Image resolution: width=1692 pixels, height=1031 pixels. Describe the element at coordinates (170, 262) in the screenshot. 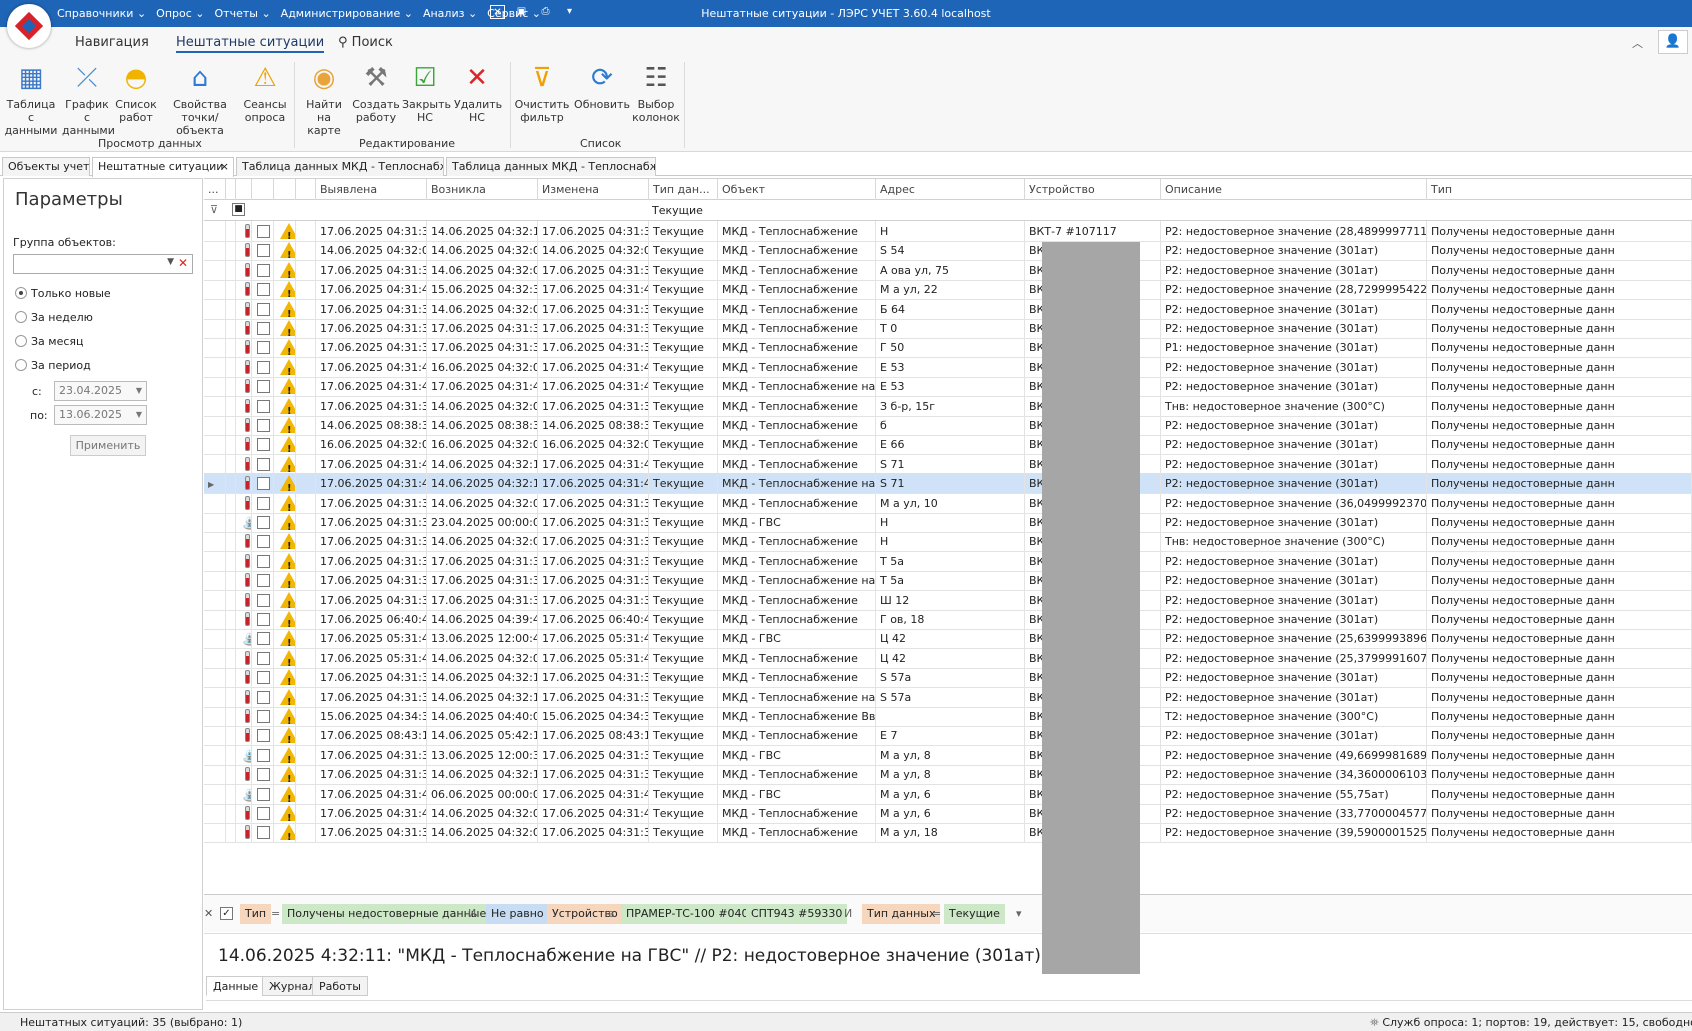

I see `chevron-down-icon: ▼` at that location.